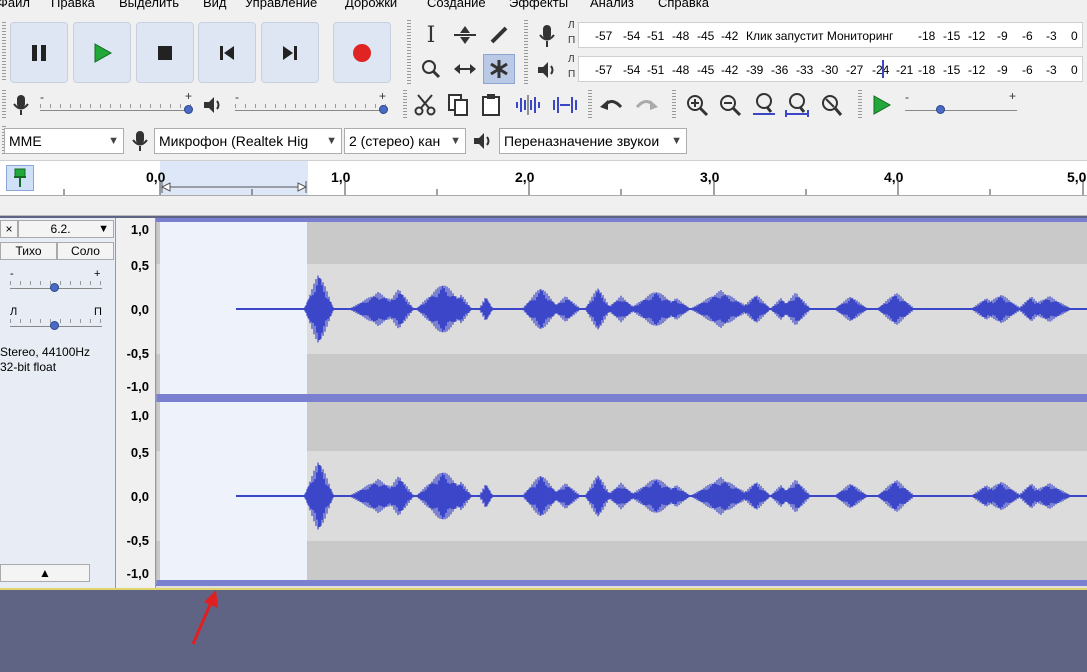 This screenshot has height=672, width=1087. Describe the element at coordinates (371, 4) in the screenshot. I see `menu-tracks: Дорожки` at that location.